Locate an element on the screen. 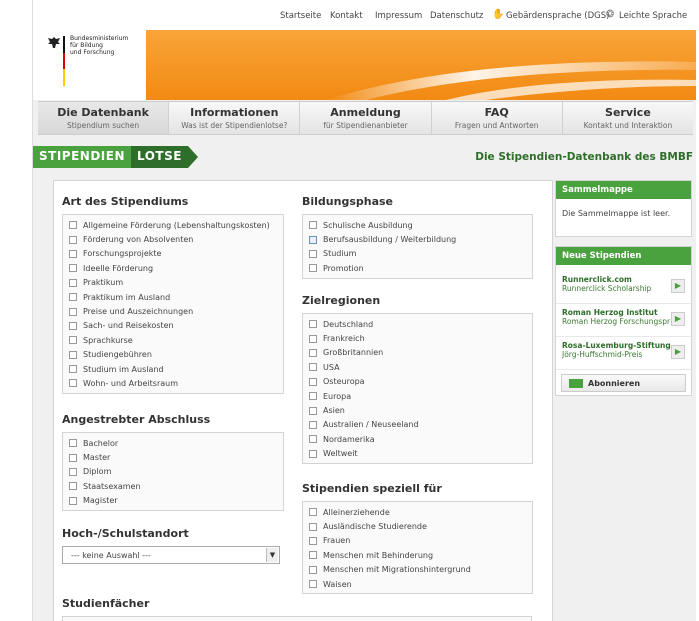 The height and width of the screenshot is (621, 699). checkbox-option: Sach- und Reisekosten is located at coordinates (173, 326).